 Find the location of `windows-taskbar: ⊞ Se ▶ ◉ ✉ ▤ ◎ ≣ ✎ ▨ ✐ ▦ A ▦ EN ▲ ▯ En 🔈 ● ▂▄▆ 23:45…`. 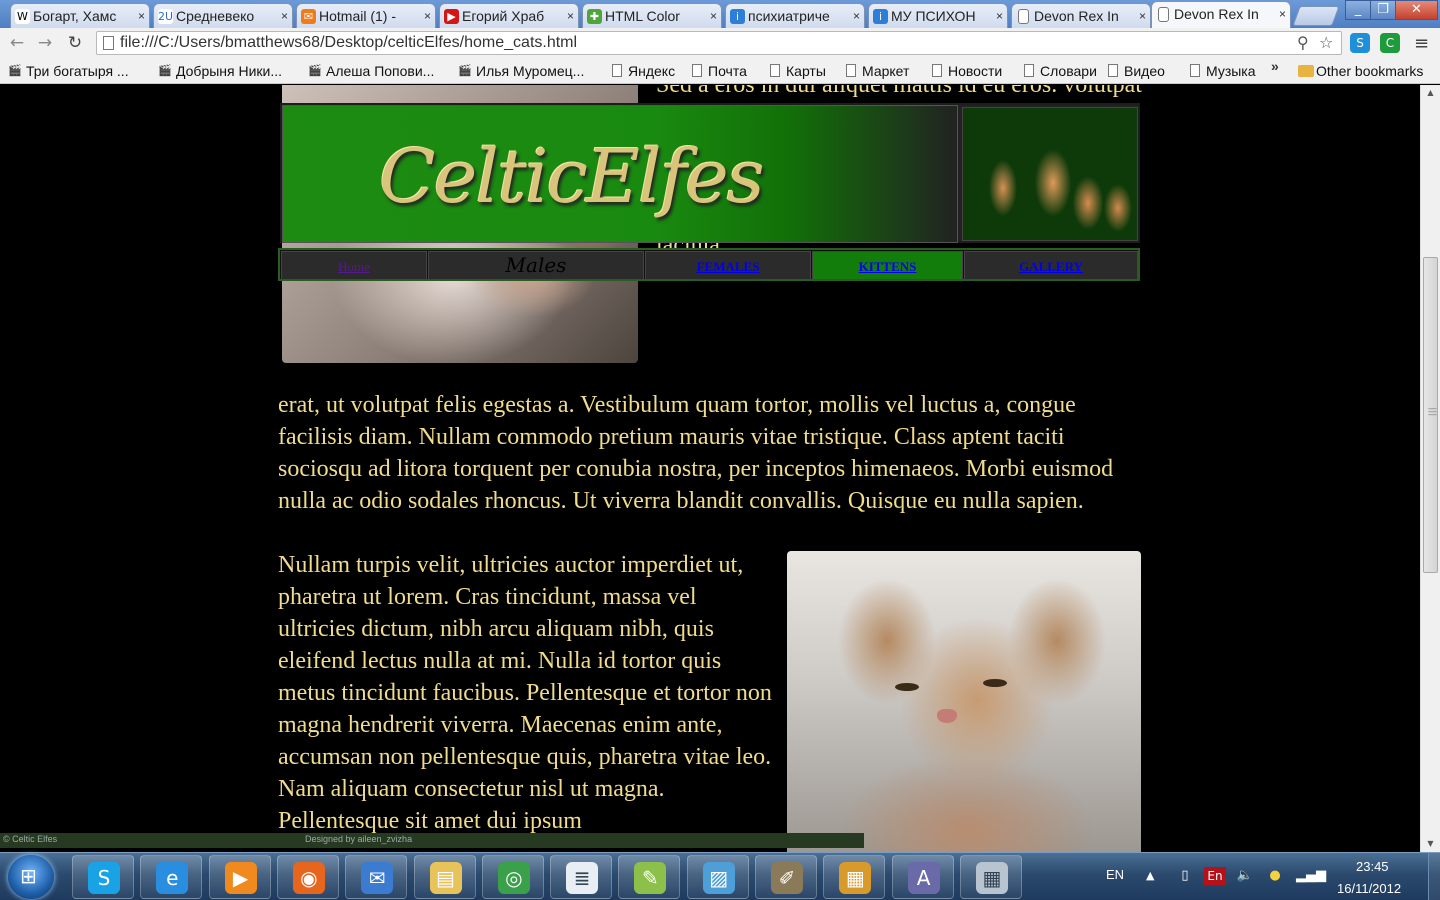

windows-taskbar: ⊞ Se ▶ ◉ ✉ ▤ ◎ ≣ ✎ ▨ ✐ ▦ A ▦ EN ▲ ▯ En 🔈 ● ▂▄▆ 23:45… is located at coordinates (720, 876).